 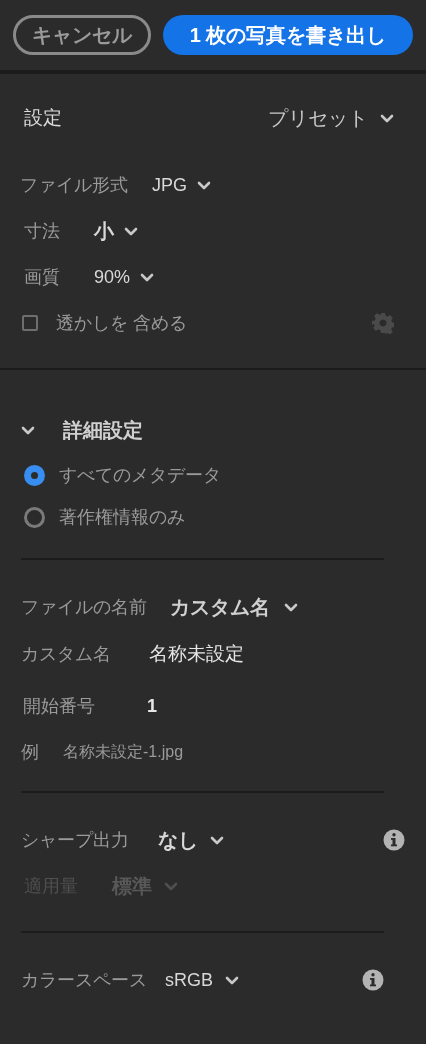 I want to click on field-label: 画質, so click(x=42, y=277).